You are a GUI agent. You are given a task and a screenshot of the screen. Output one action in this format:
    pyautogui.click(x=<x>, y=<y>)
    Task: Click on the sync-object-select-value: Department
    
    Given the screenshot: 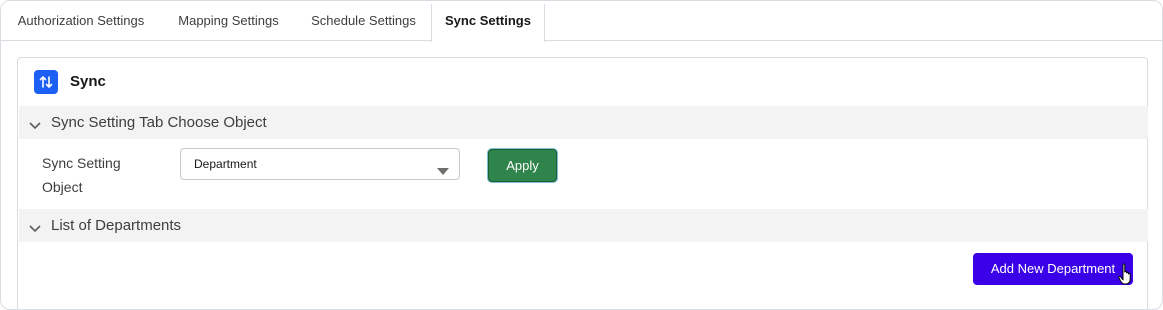 What is the action you would take?
    pyautogui.click(x=225, y=164)
    